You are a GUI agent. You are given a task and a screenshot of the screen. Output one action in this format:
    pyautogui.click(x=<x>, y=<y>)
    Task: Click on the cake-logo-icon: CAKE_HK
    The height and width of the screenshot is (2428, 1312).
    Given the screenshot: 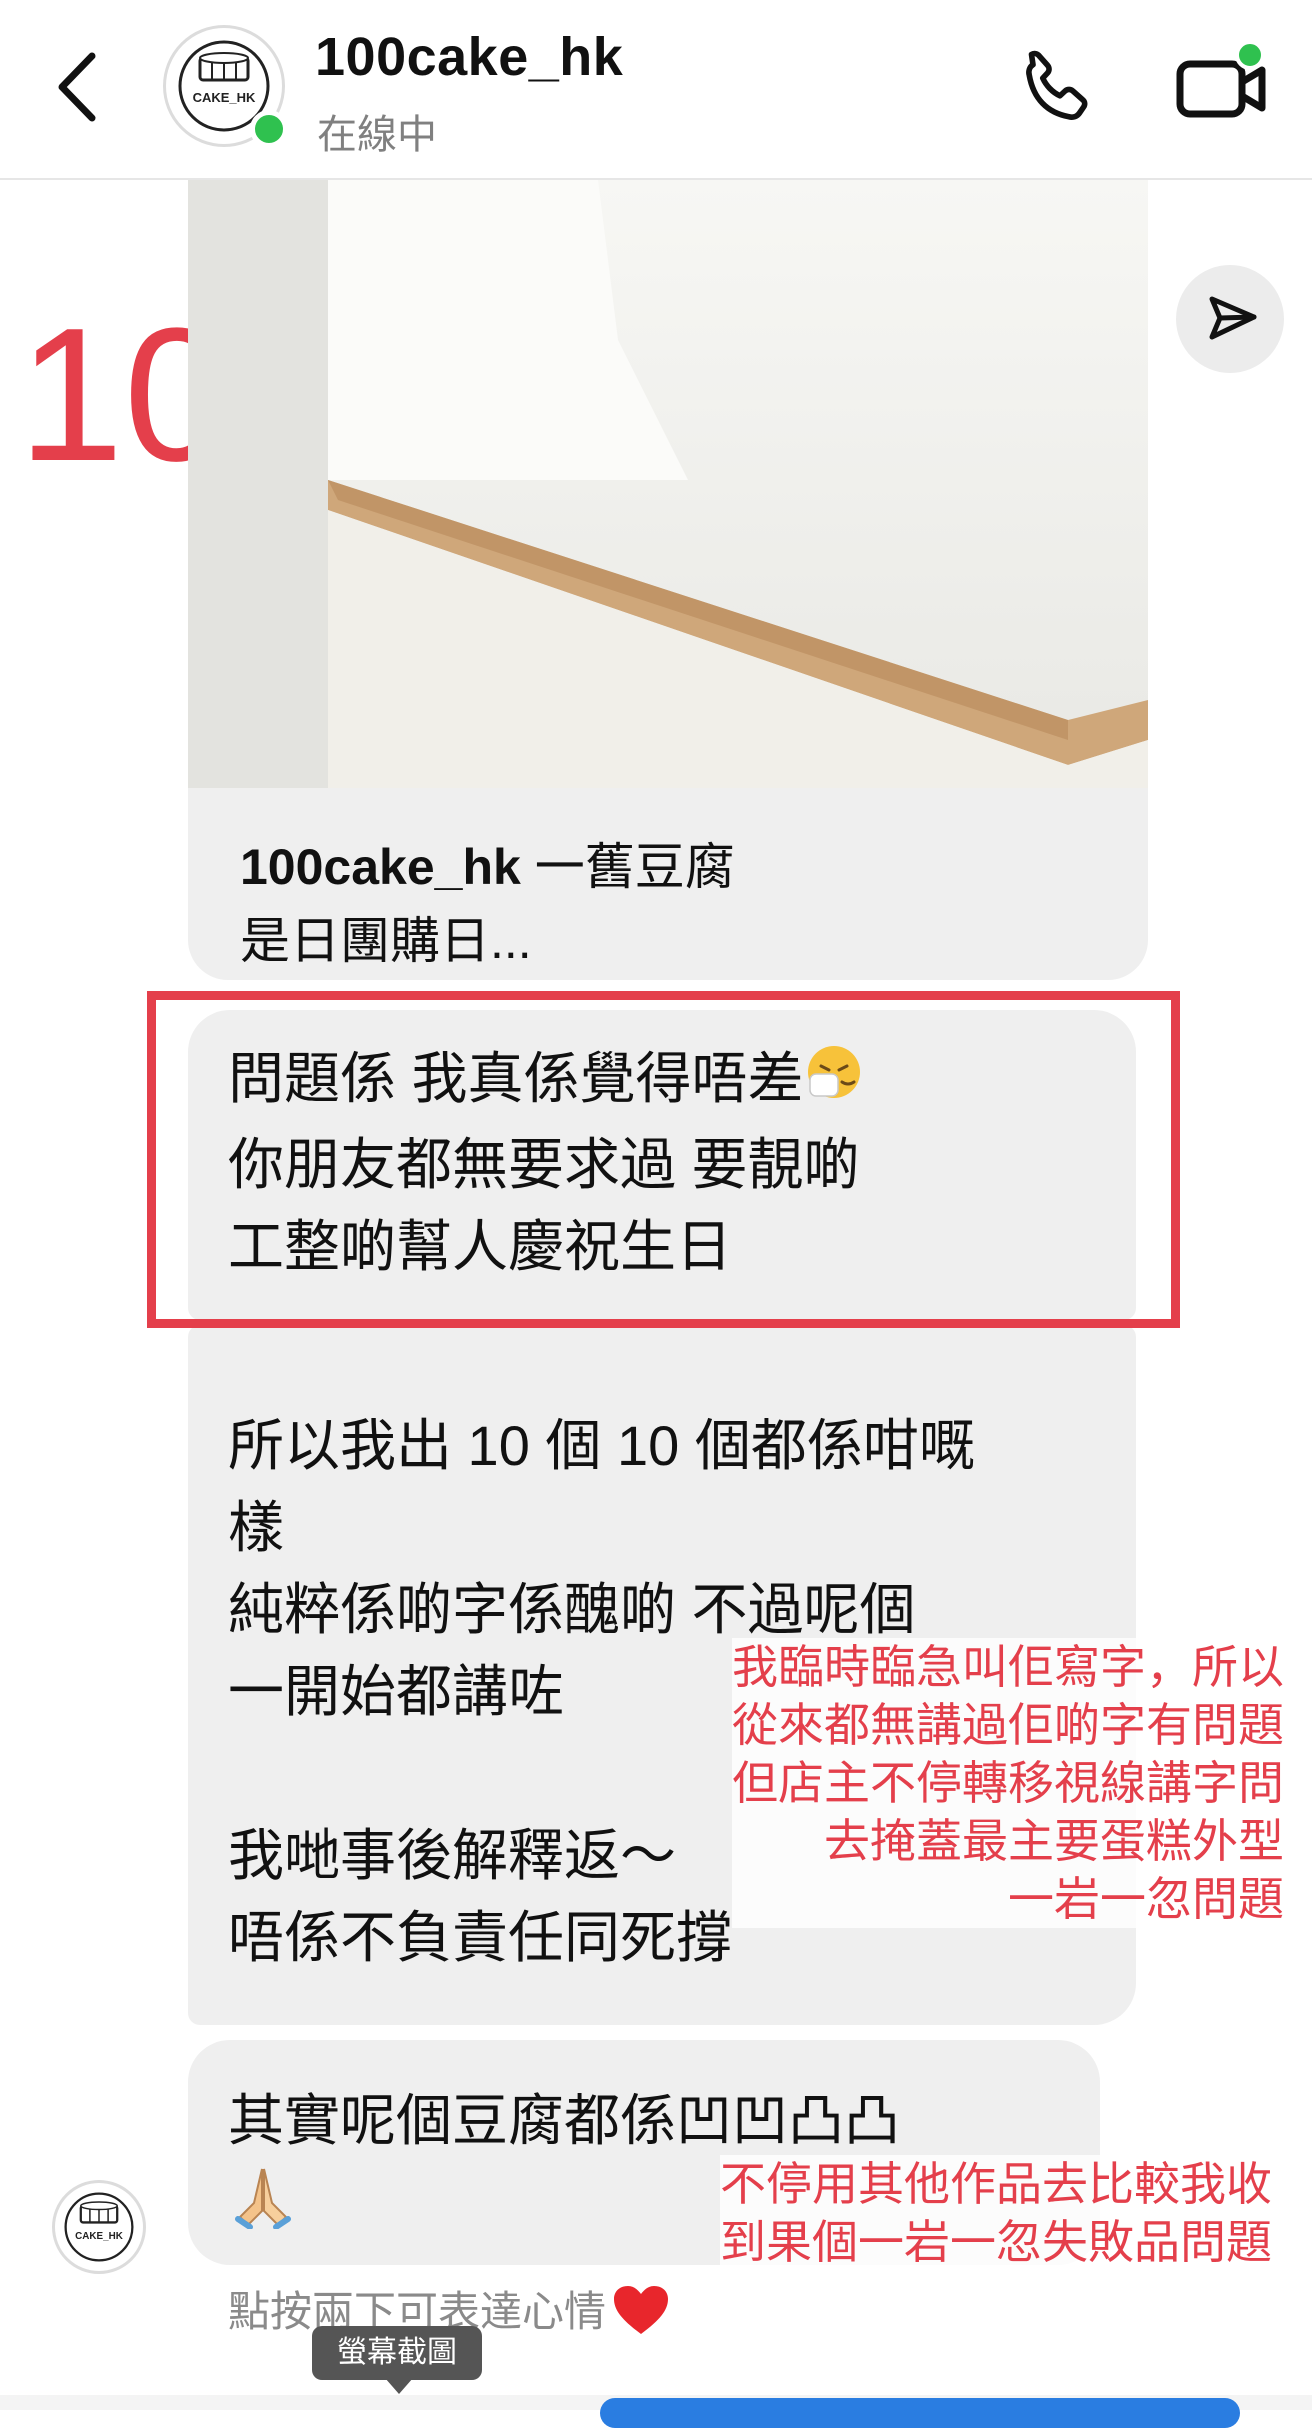 What is the action you would take?
    pyautogui.click(x=99, y=2227)
    